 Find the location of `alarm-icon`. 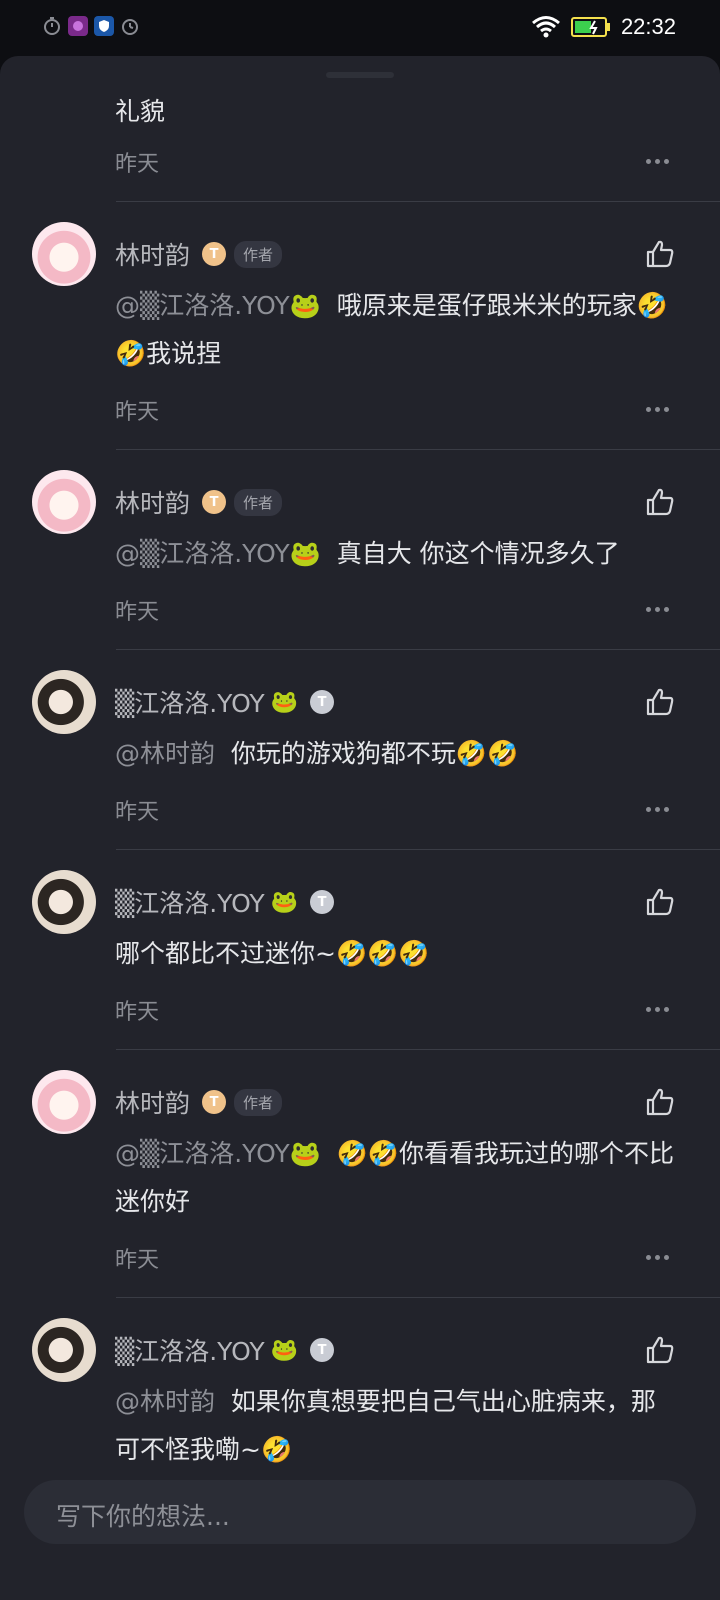

alarm-icon is located at coordinates (130, 26).